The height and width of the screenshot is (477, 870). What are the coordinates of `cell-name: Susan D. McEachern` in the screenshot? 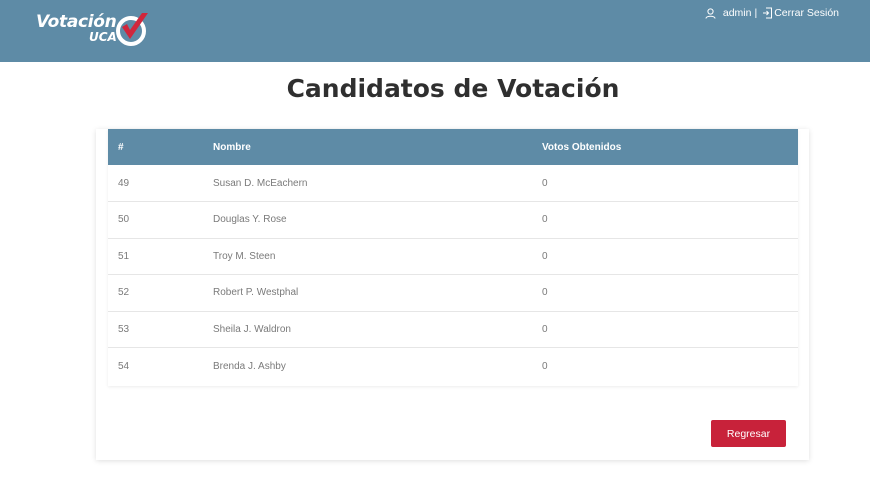 It's located at (260, 183).